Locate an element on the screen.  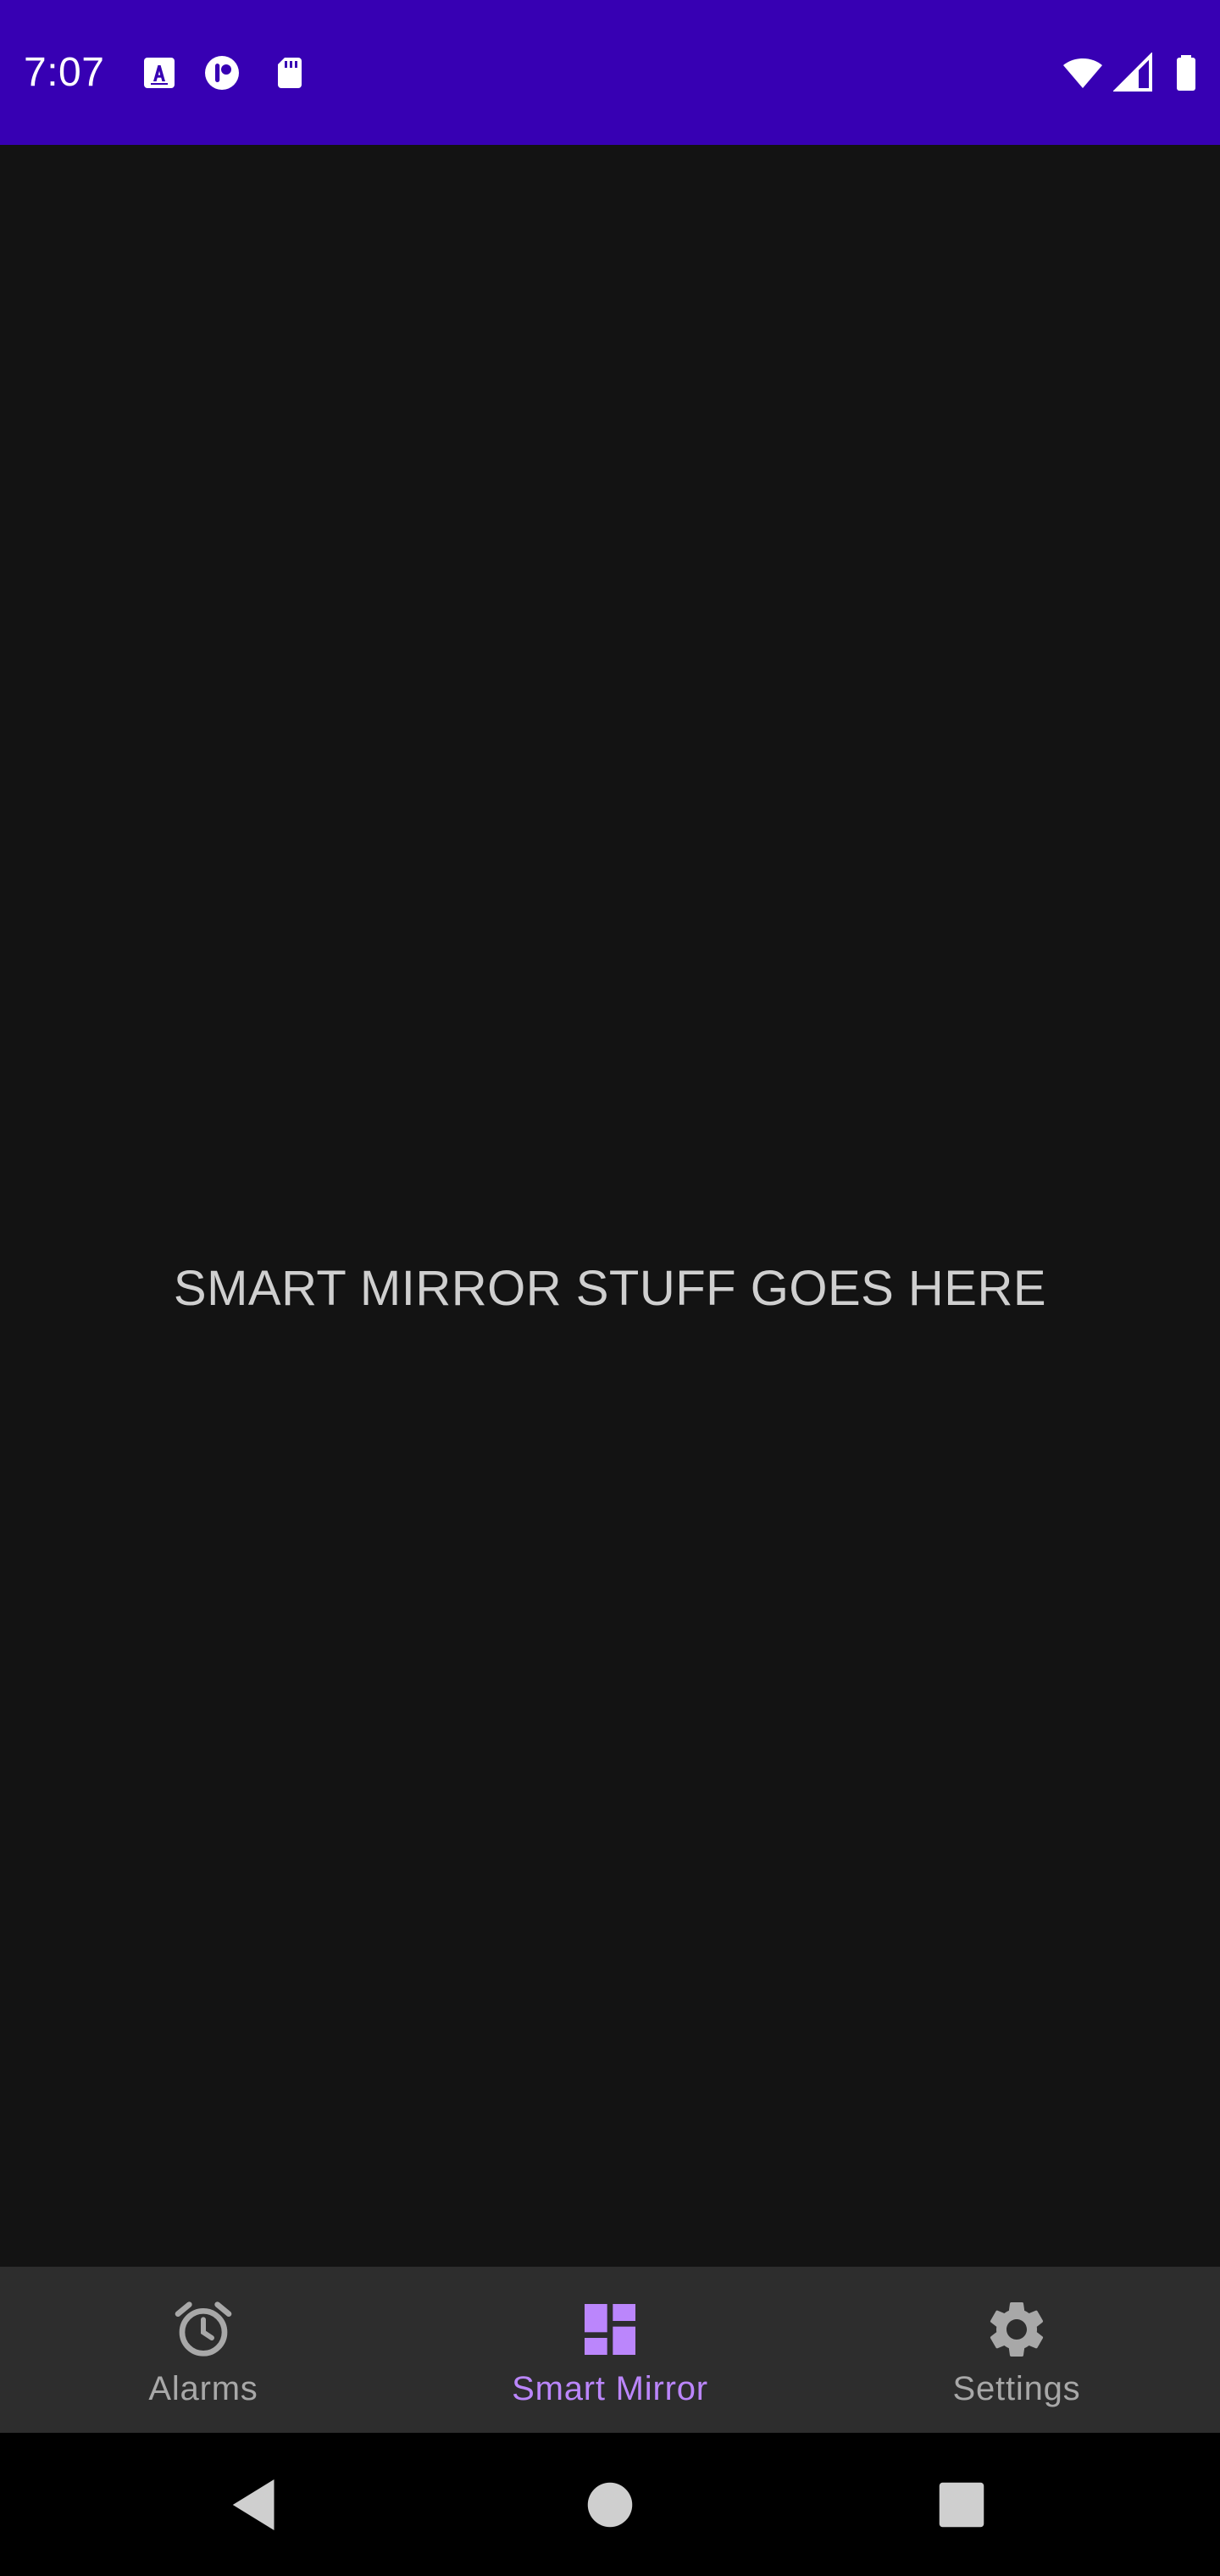
sd-card-icon is located at coordinates (289, 73).